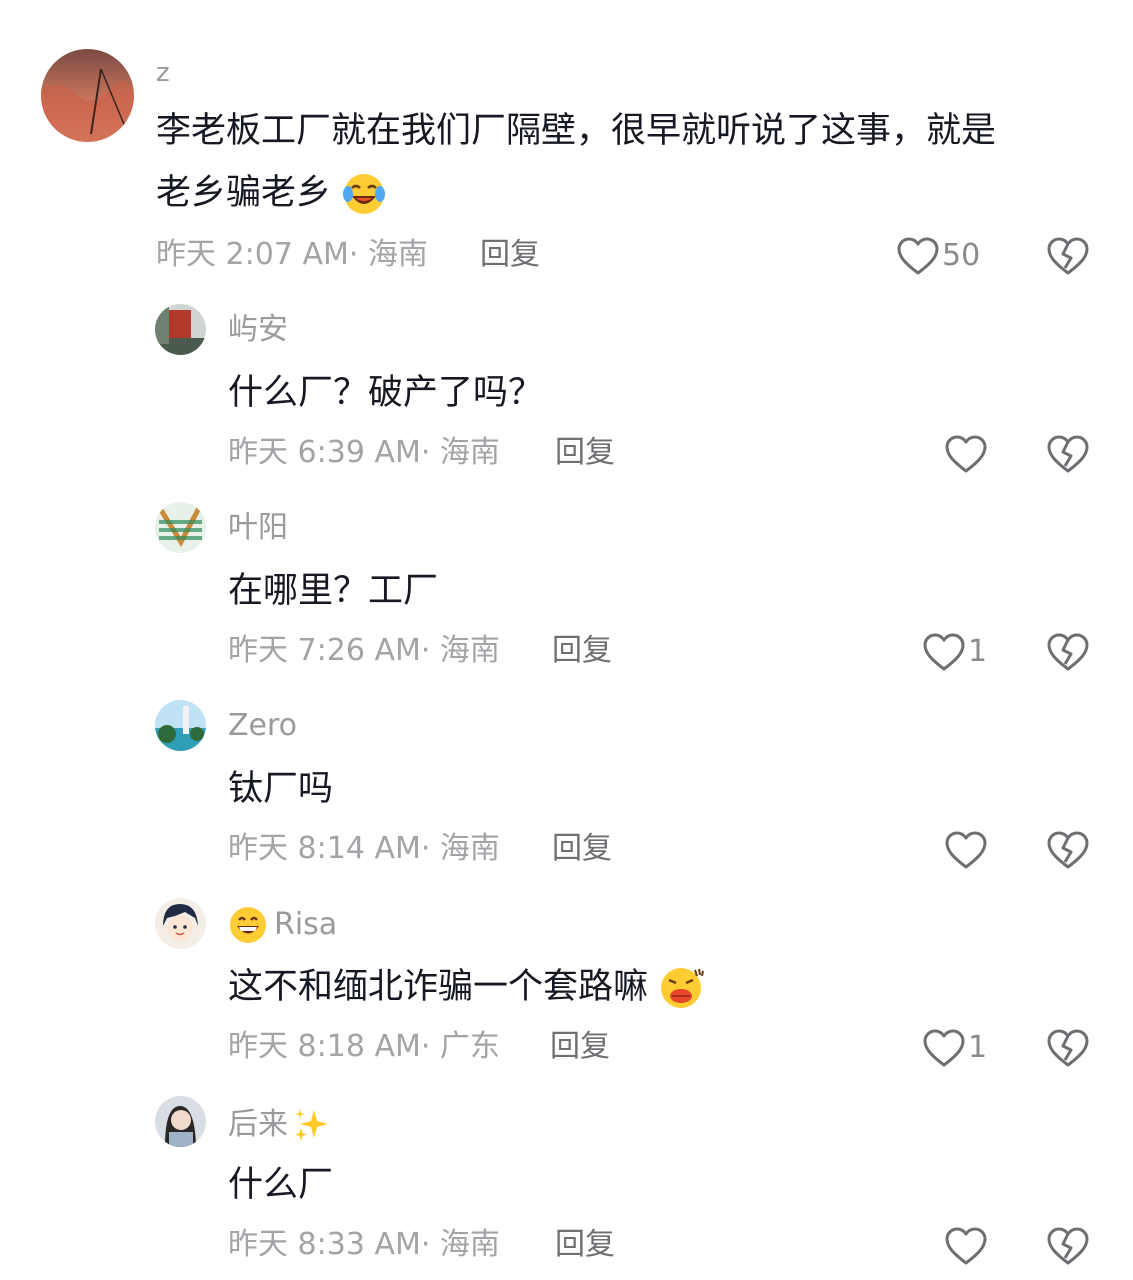  Describe the element at coordinates (252, 254) in the screenshot. I see `timestamp: 昨天 2:07 AM` at that location.